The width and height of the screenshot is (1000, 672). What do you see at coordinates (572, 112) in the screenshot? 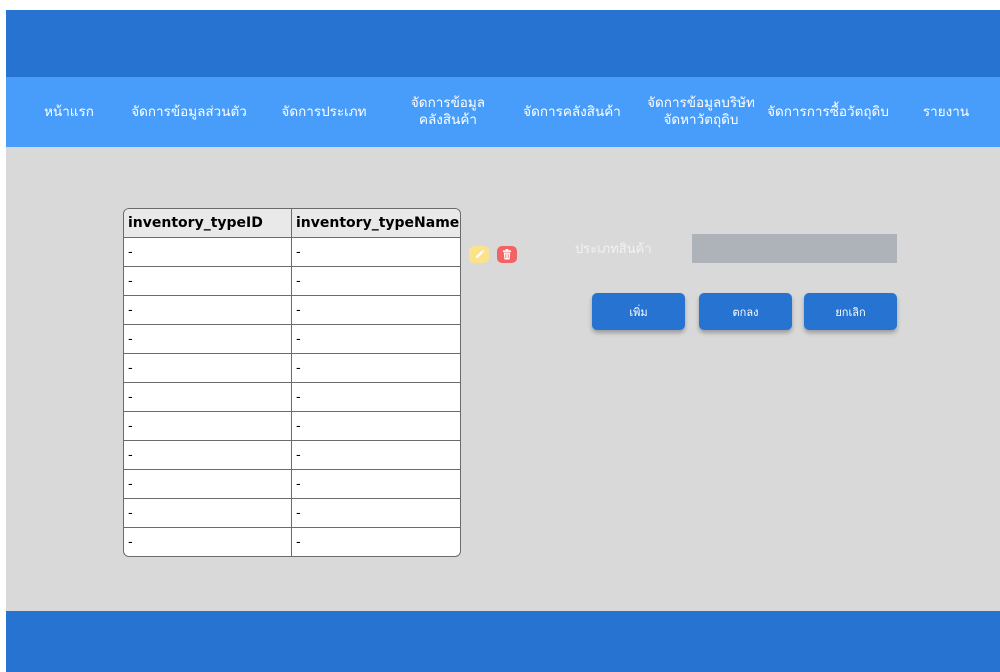
I see `nav-item-warehouse: จัดการคลังสินค้า` at bounding box center [572, 112].